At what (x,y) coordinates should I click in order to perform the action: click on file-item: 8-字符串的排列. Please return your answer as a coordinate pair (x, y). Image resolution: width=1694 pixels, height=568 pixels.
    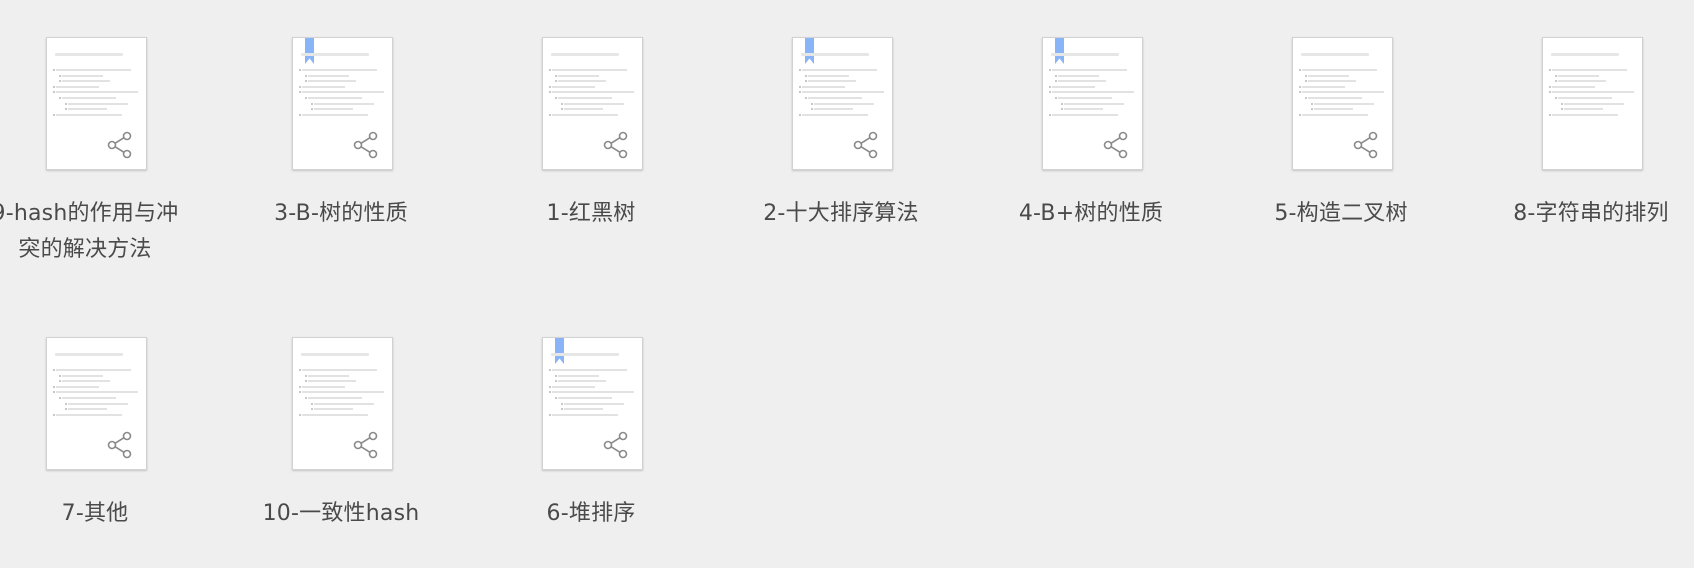
    Looking at the image, I should click on (1591, 130).